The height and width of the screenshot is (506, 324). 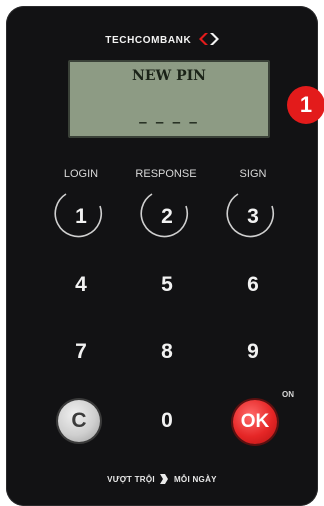 What do you see at coordinates (131, 480) in the screenshot?
I see `slogan-left: VƯỢT TRỘI` at bounding box center [131, 480].